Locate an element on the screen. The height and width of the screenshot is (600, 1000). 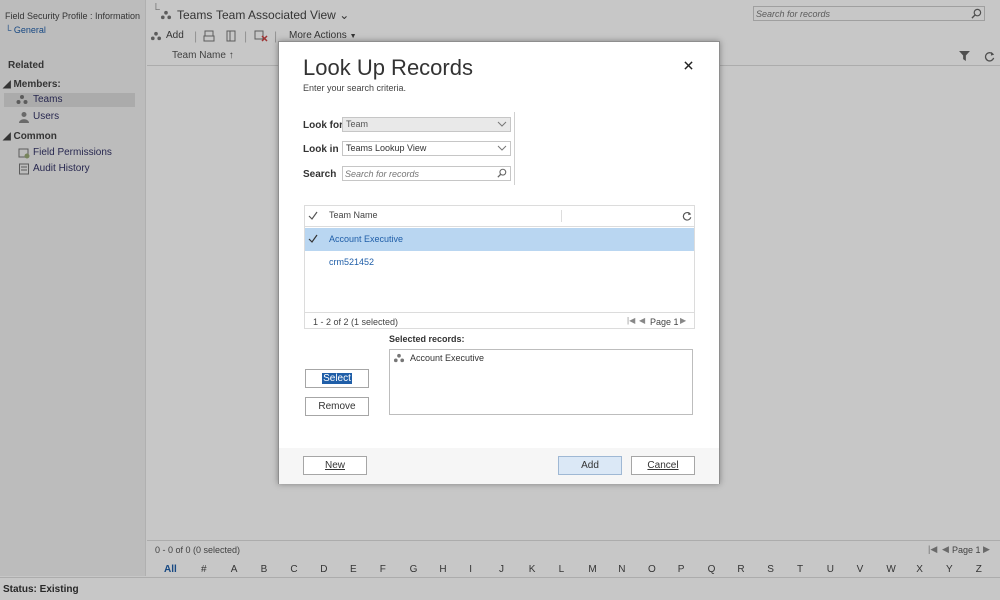
previous-page-icon: ◀ is located at coordinates (642, 320).